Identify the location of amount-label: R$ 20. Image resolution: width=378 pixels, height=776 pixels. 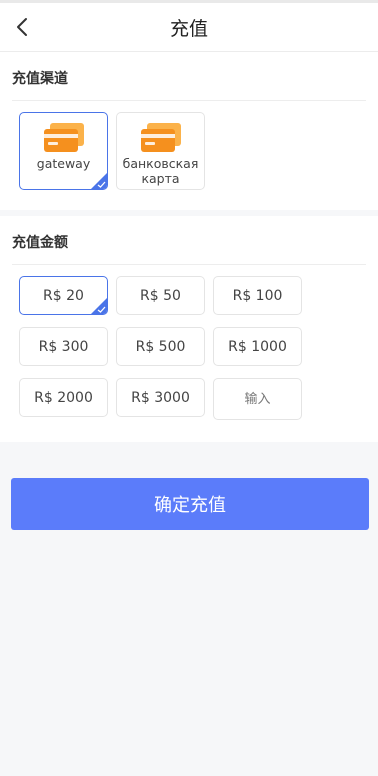
(63, 295).